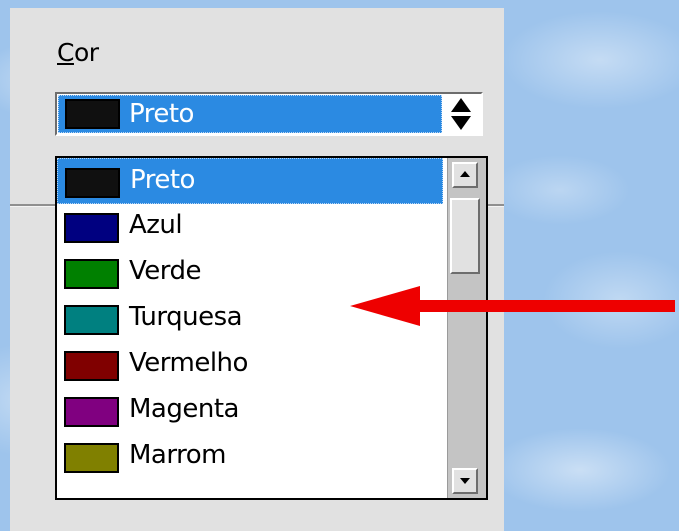 The height and width of the screenshot is (531, 679). What do you see at coordinates (462, 114) in the screenshot?
I see `combobox-spin-button` at bounding box center [462, 114].